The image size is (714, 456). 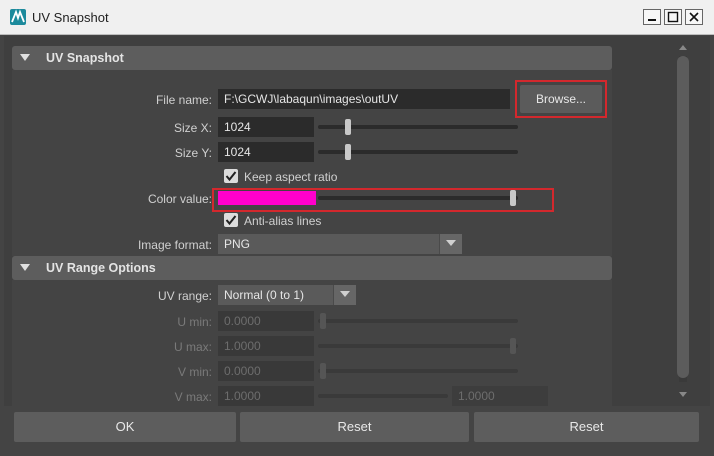 What do you see at coordinates (184, 296) in the screenshot?
I see `uv-range-label: UV range:` at bounding box center [184, 296].